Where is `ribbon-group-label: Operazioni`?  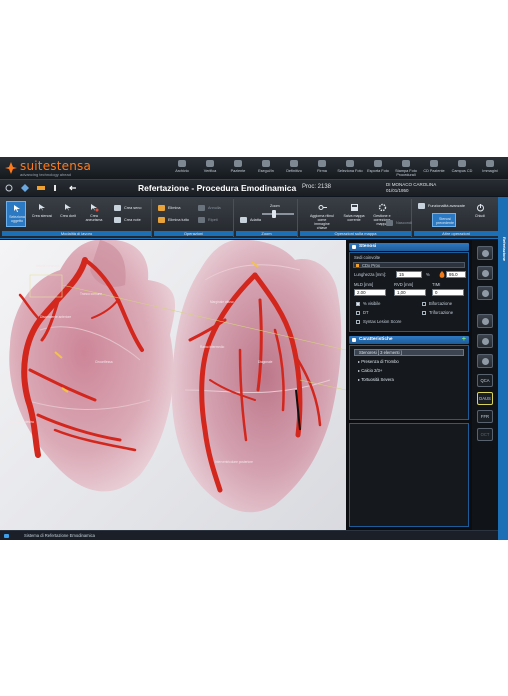
ribbon-group-label: Operazioni is located at coordinates (193, 233).